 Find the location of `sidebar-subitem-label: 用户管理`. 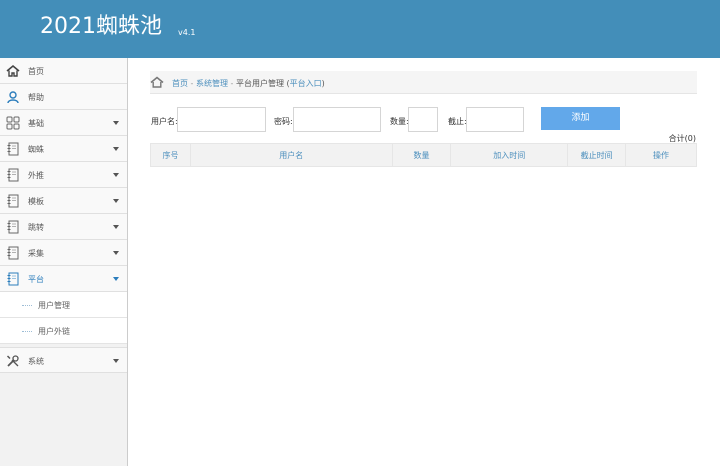

sidebar-subitem-label: 用户管理 is located at coordinates (54, 305).